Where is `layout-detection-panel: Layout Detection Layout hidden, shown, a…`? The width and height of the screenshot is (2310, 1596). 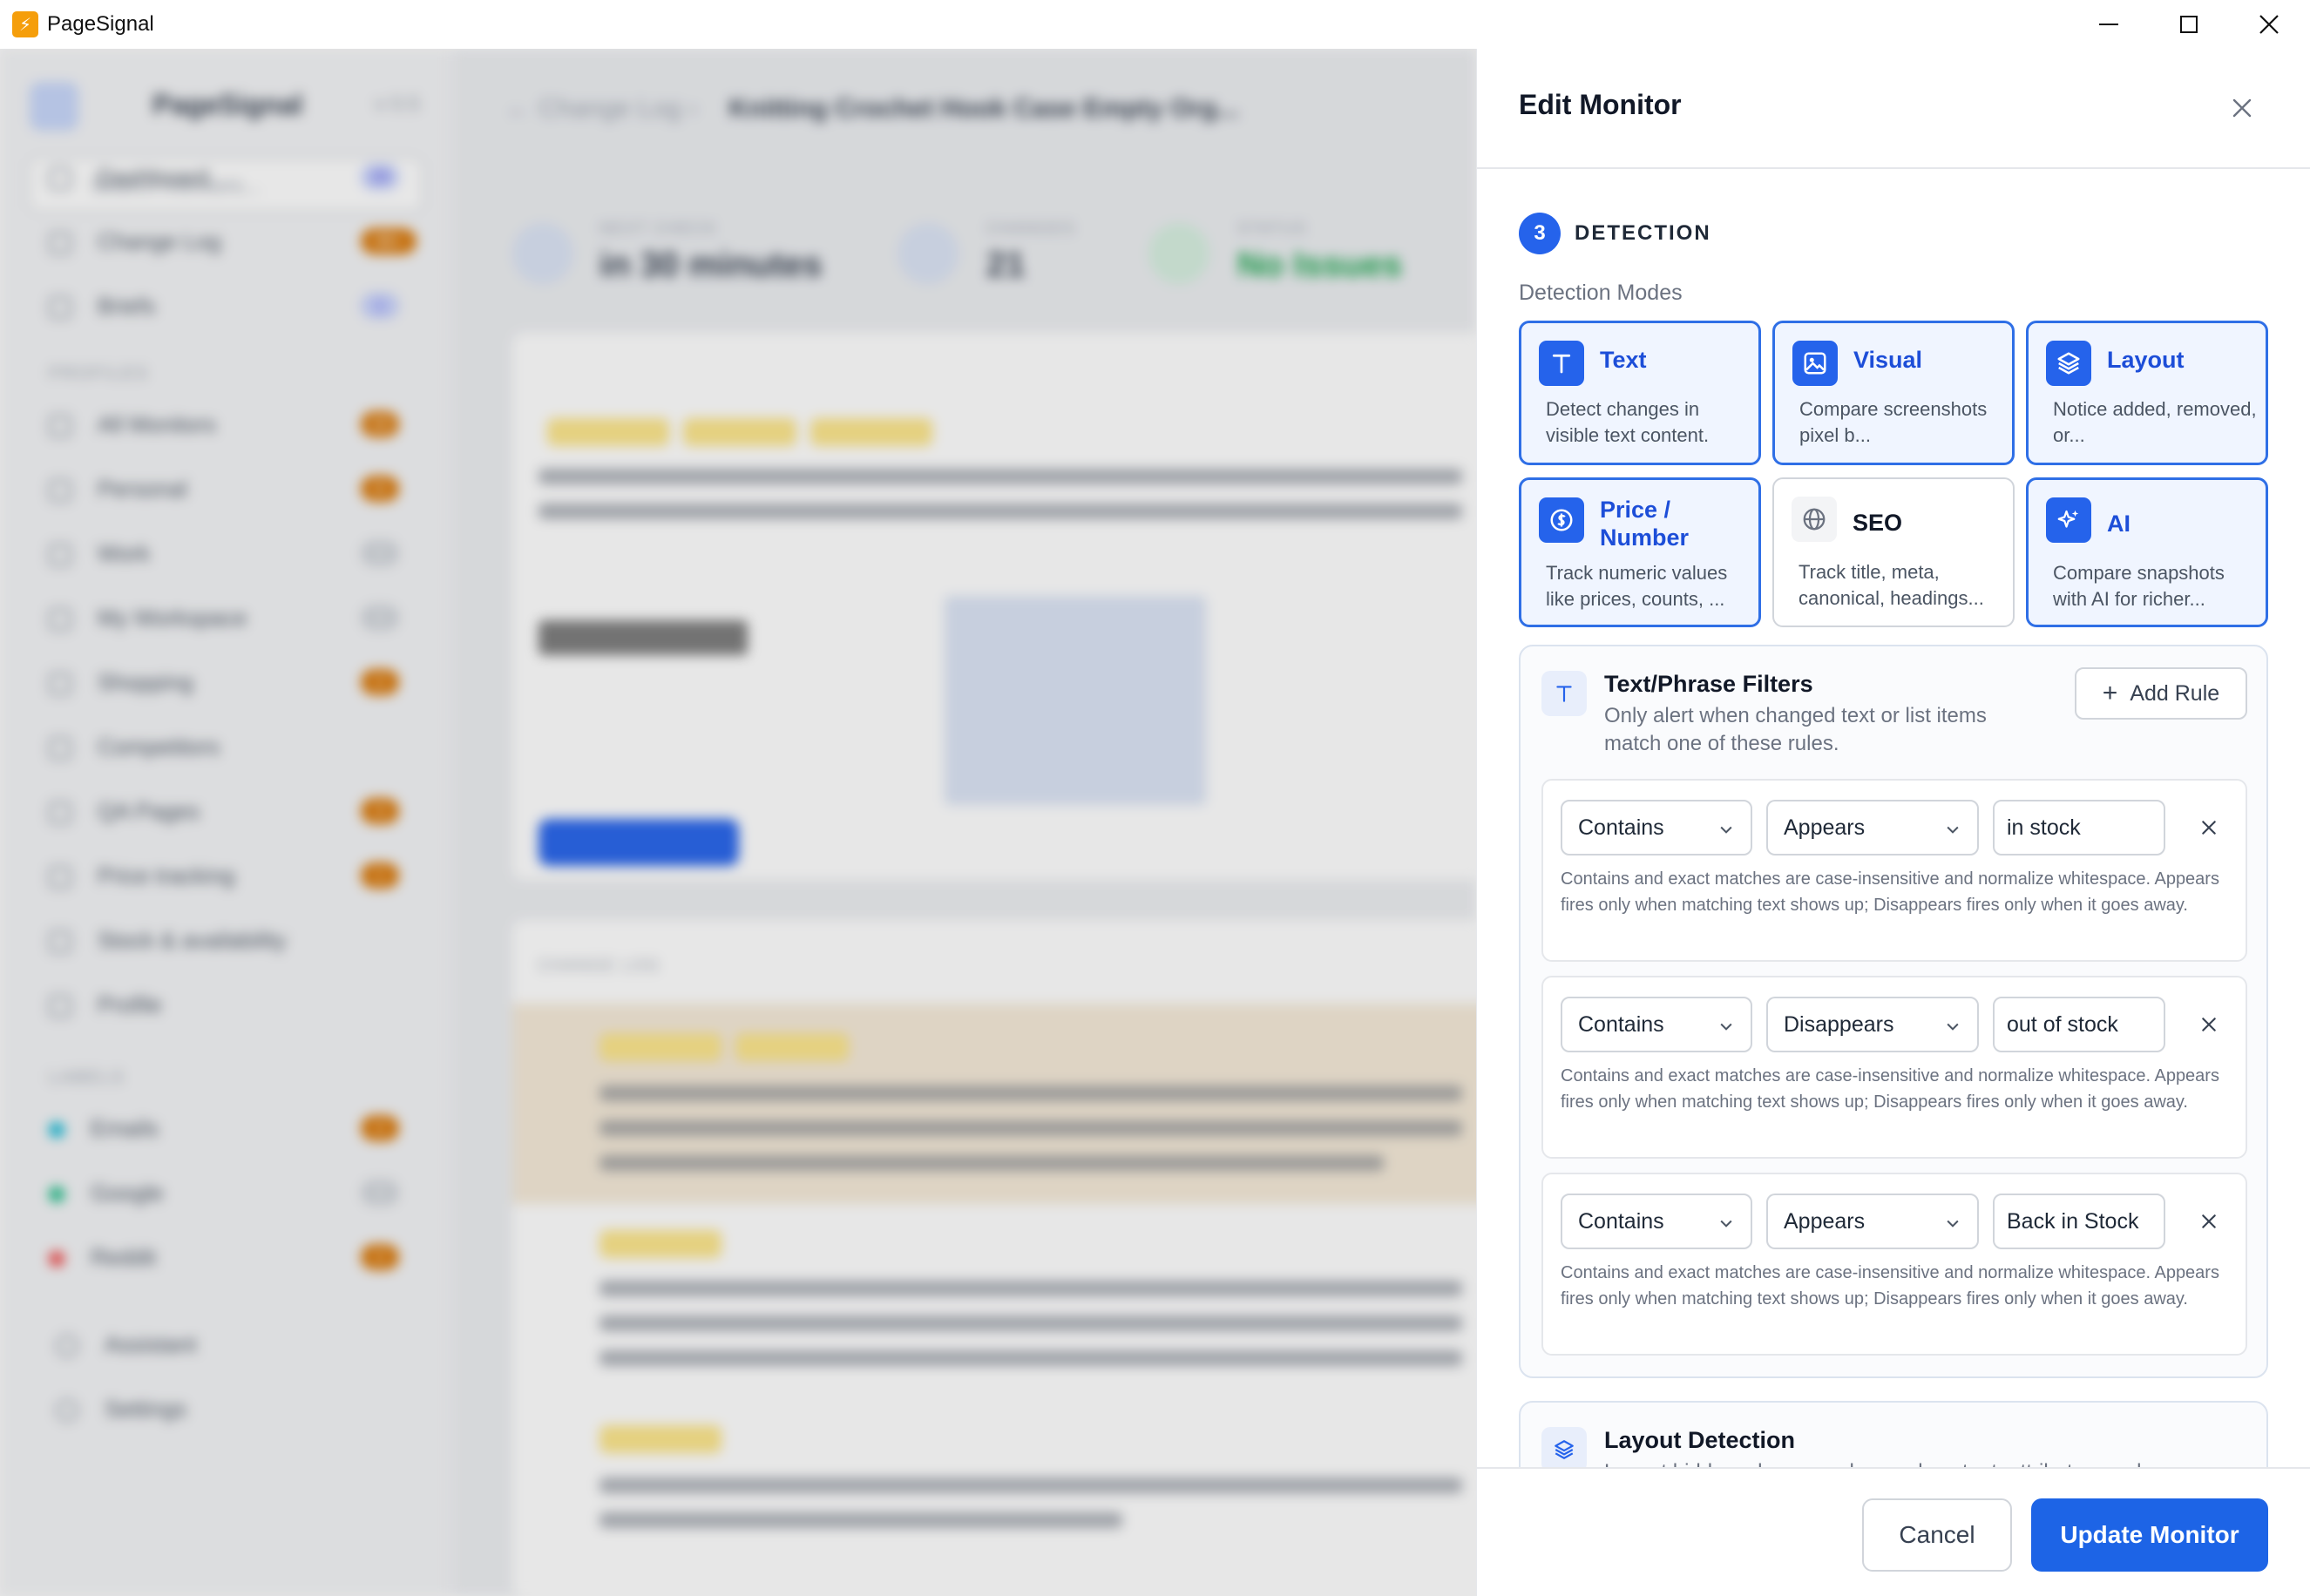
layout-detection-panel: Layout Detection Layout hidden, shown, a… is located at coordinates (1893, 1434).